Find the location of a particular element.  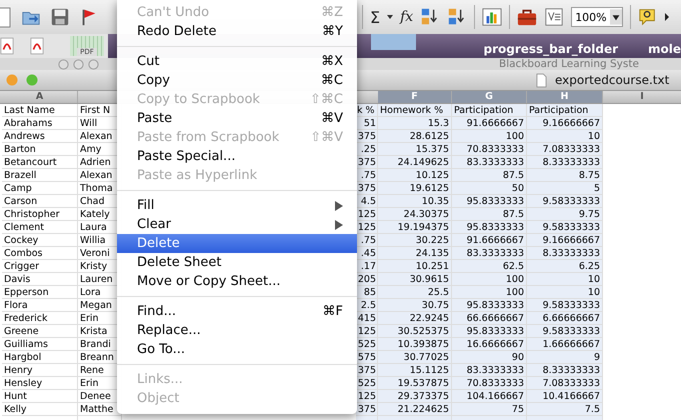

menu-item: Redo Delete ⌘Y is located at coordinates (237, 31).